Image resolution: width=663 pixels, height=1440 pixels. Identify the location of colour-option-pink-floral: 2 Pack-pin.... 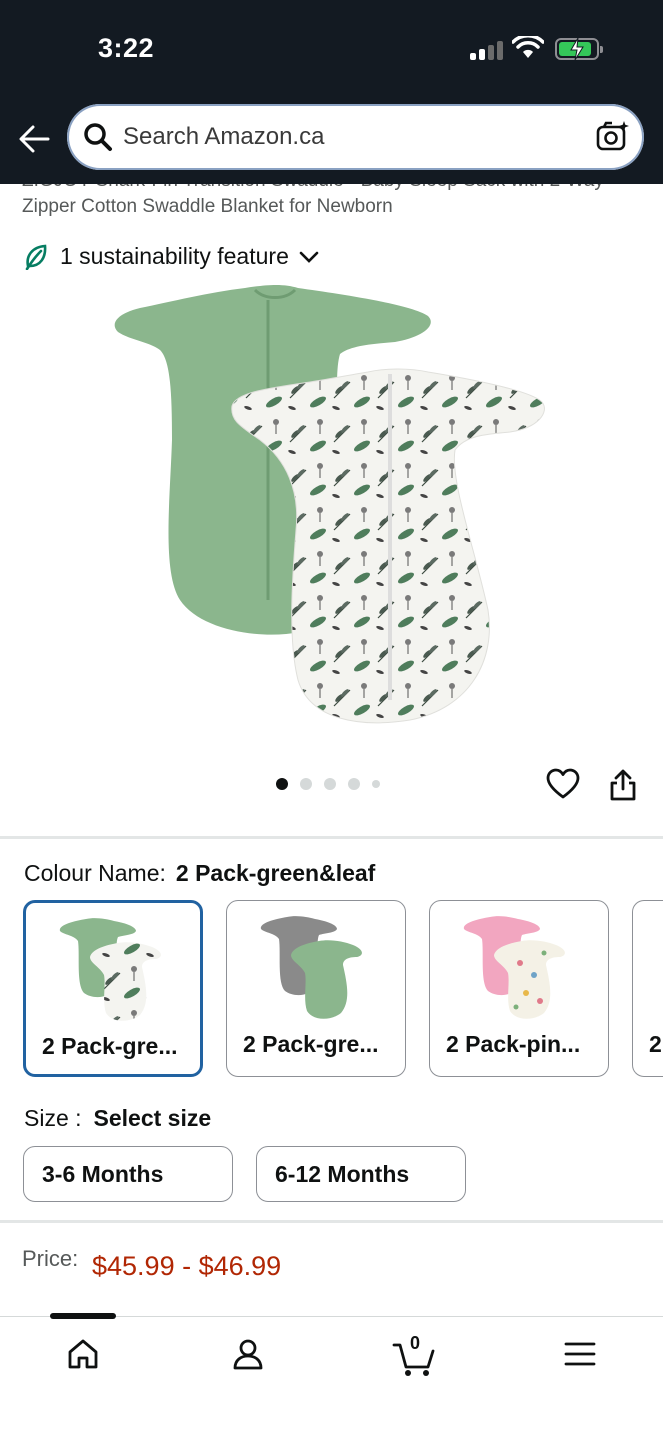
(519, 988).